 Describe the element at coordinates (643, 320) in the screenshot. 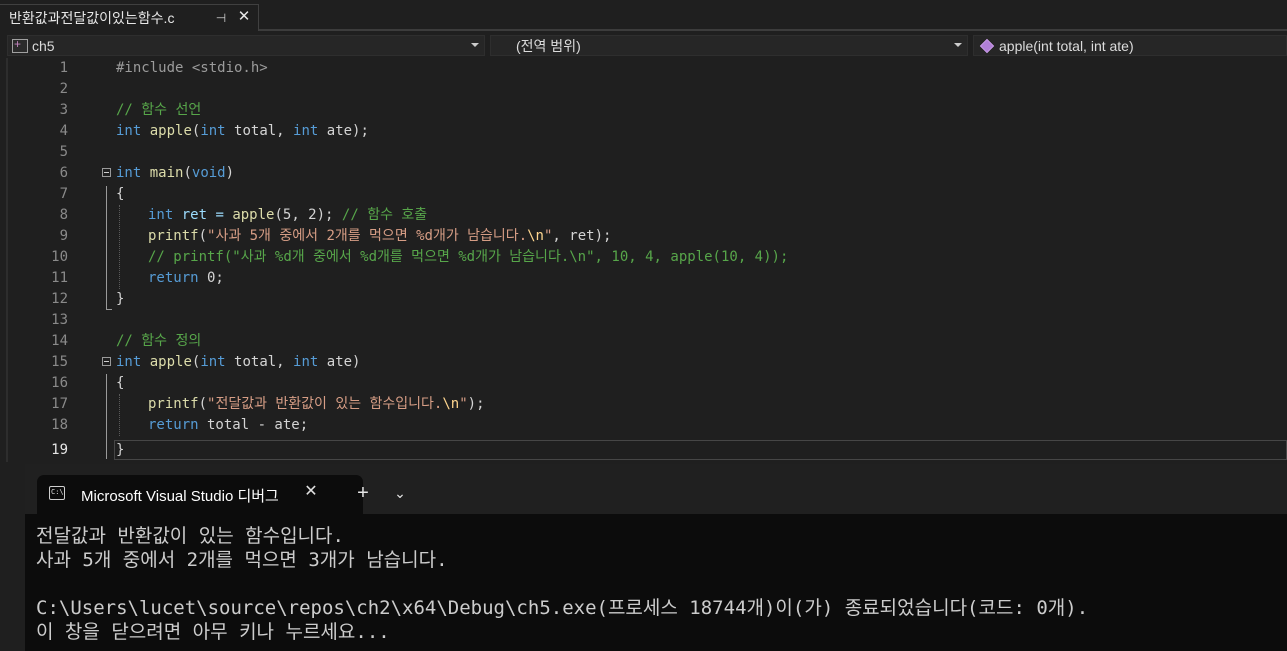

I see `code-line-13: 13` at that location.